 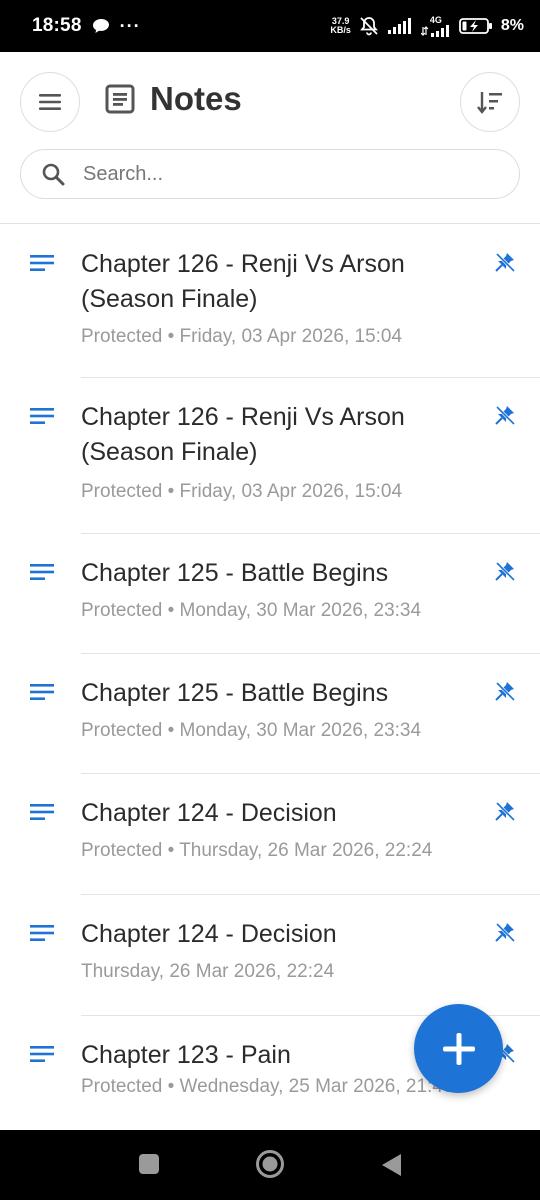 What do you see at coordinates (512, 25) in the screenshot?
I see `battery-percent: 8%` at bounding box center [512, 25].